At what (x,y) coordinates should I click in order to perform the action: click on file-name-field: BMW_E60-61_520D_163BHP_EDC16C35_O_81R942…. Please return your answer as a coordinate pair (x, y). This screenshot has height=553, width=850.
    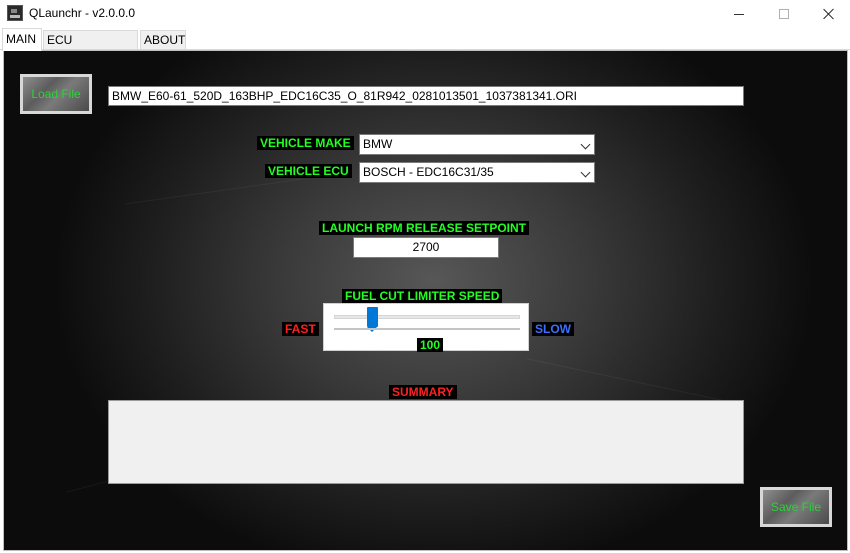
    Looking at the image, I should click on (426, 96).